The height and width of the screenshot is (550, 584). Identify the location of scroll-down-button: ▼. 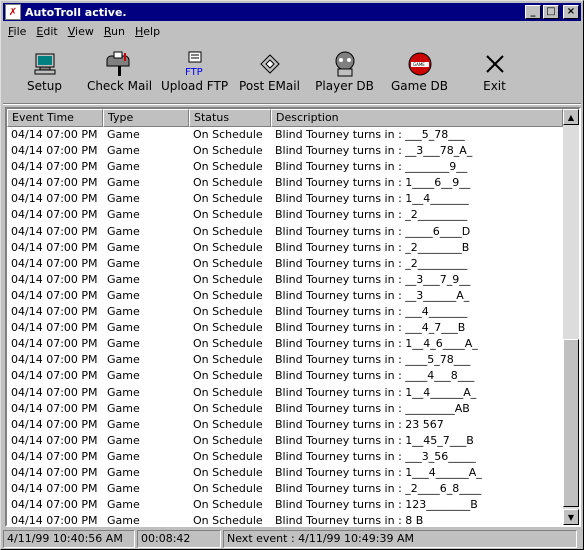
(571, 517).